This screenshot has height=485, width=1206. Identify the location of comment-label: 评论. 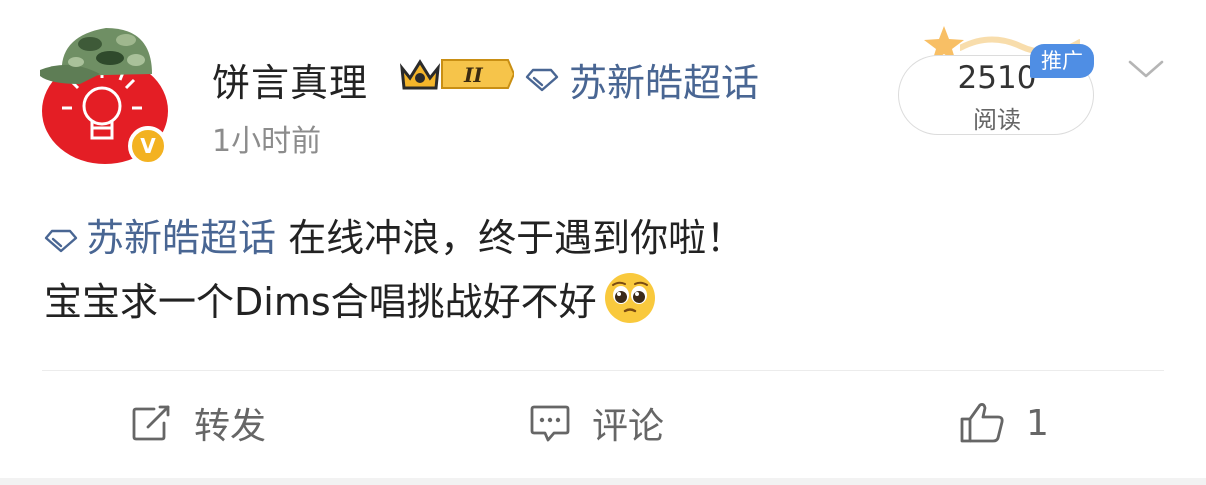
(628, 426).